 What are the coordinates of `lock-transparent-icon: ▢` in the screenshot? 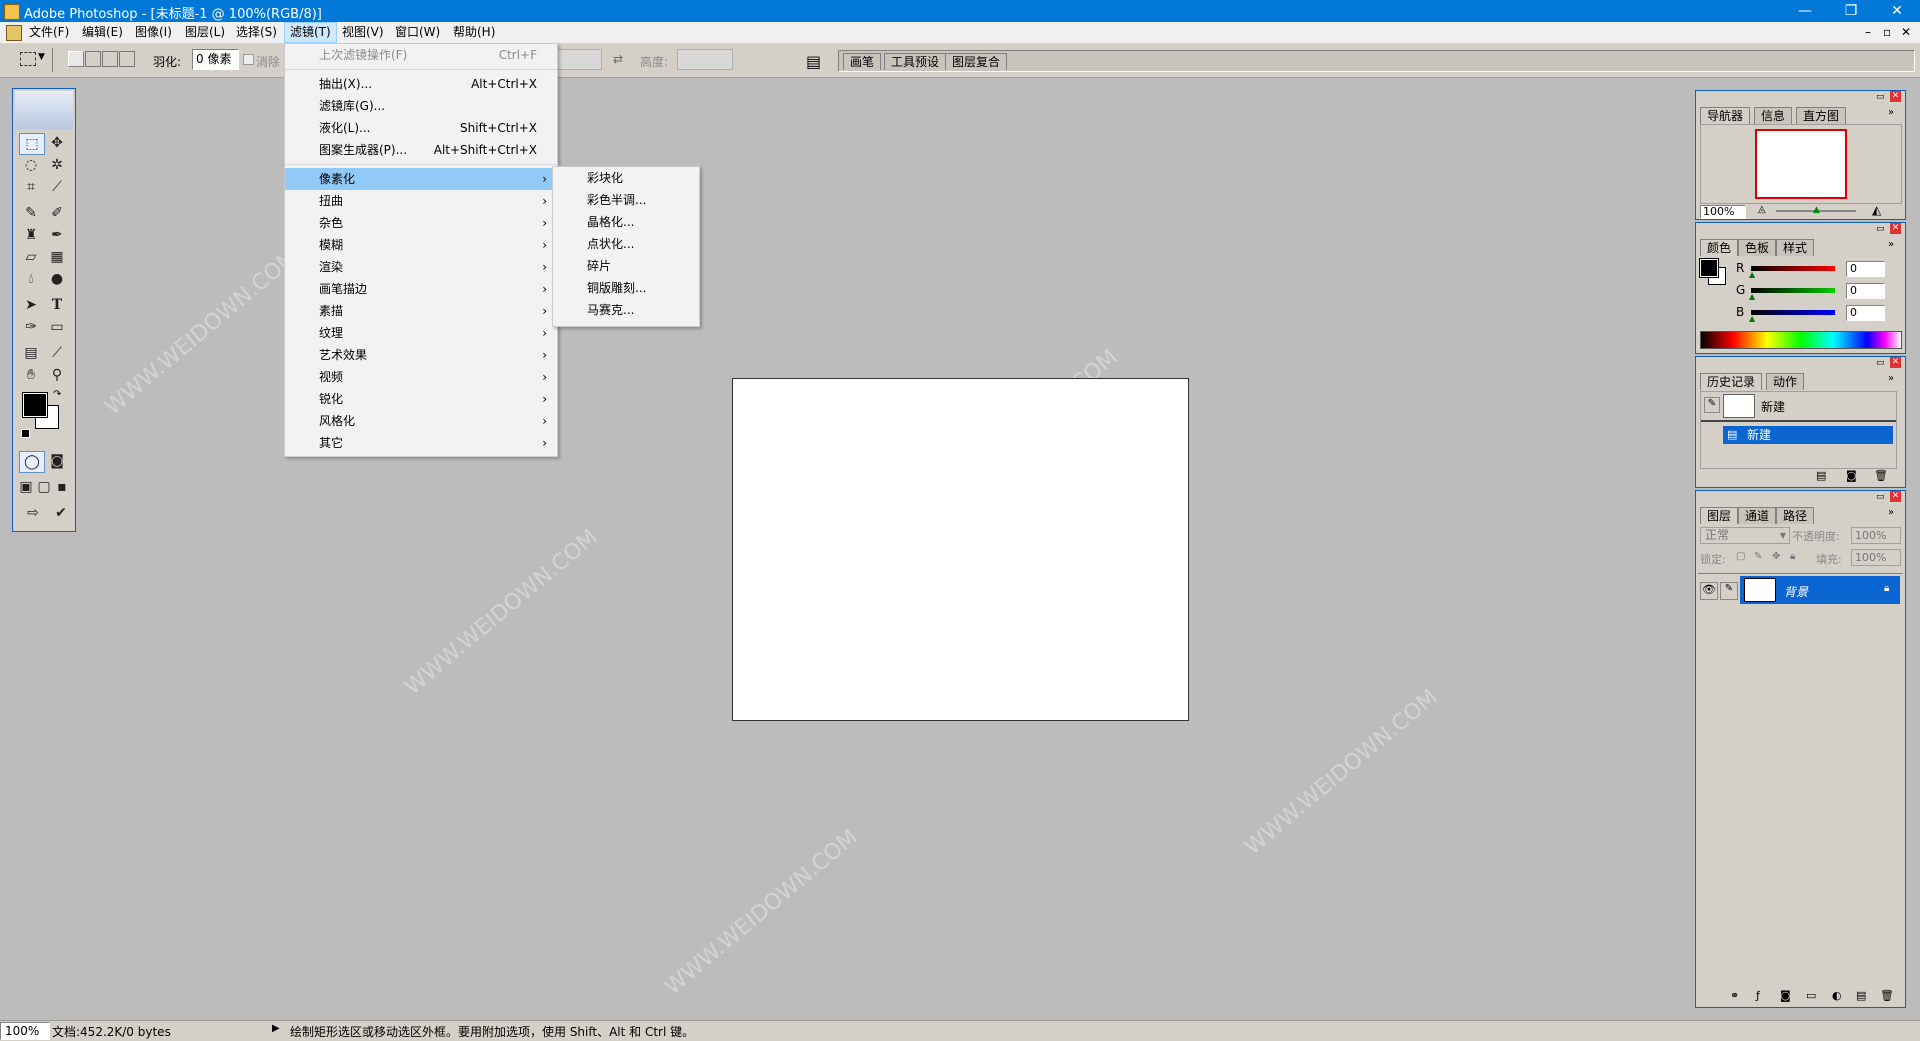 It's located at (1740, 556).